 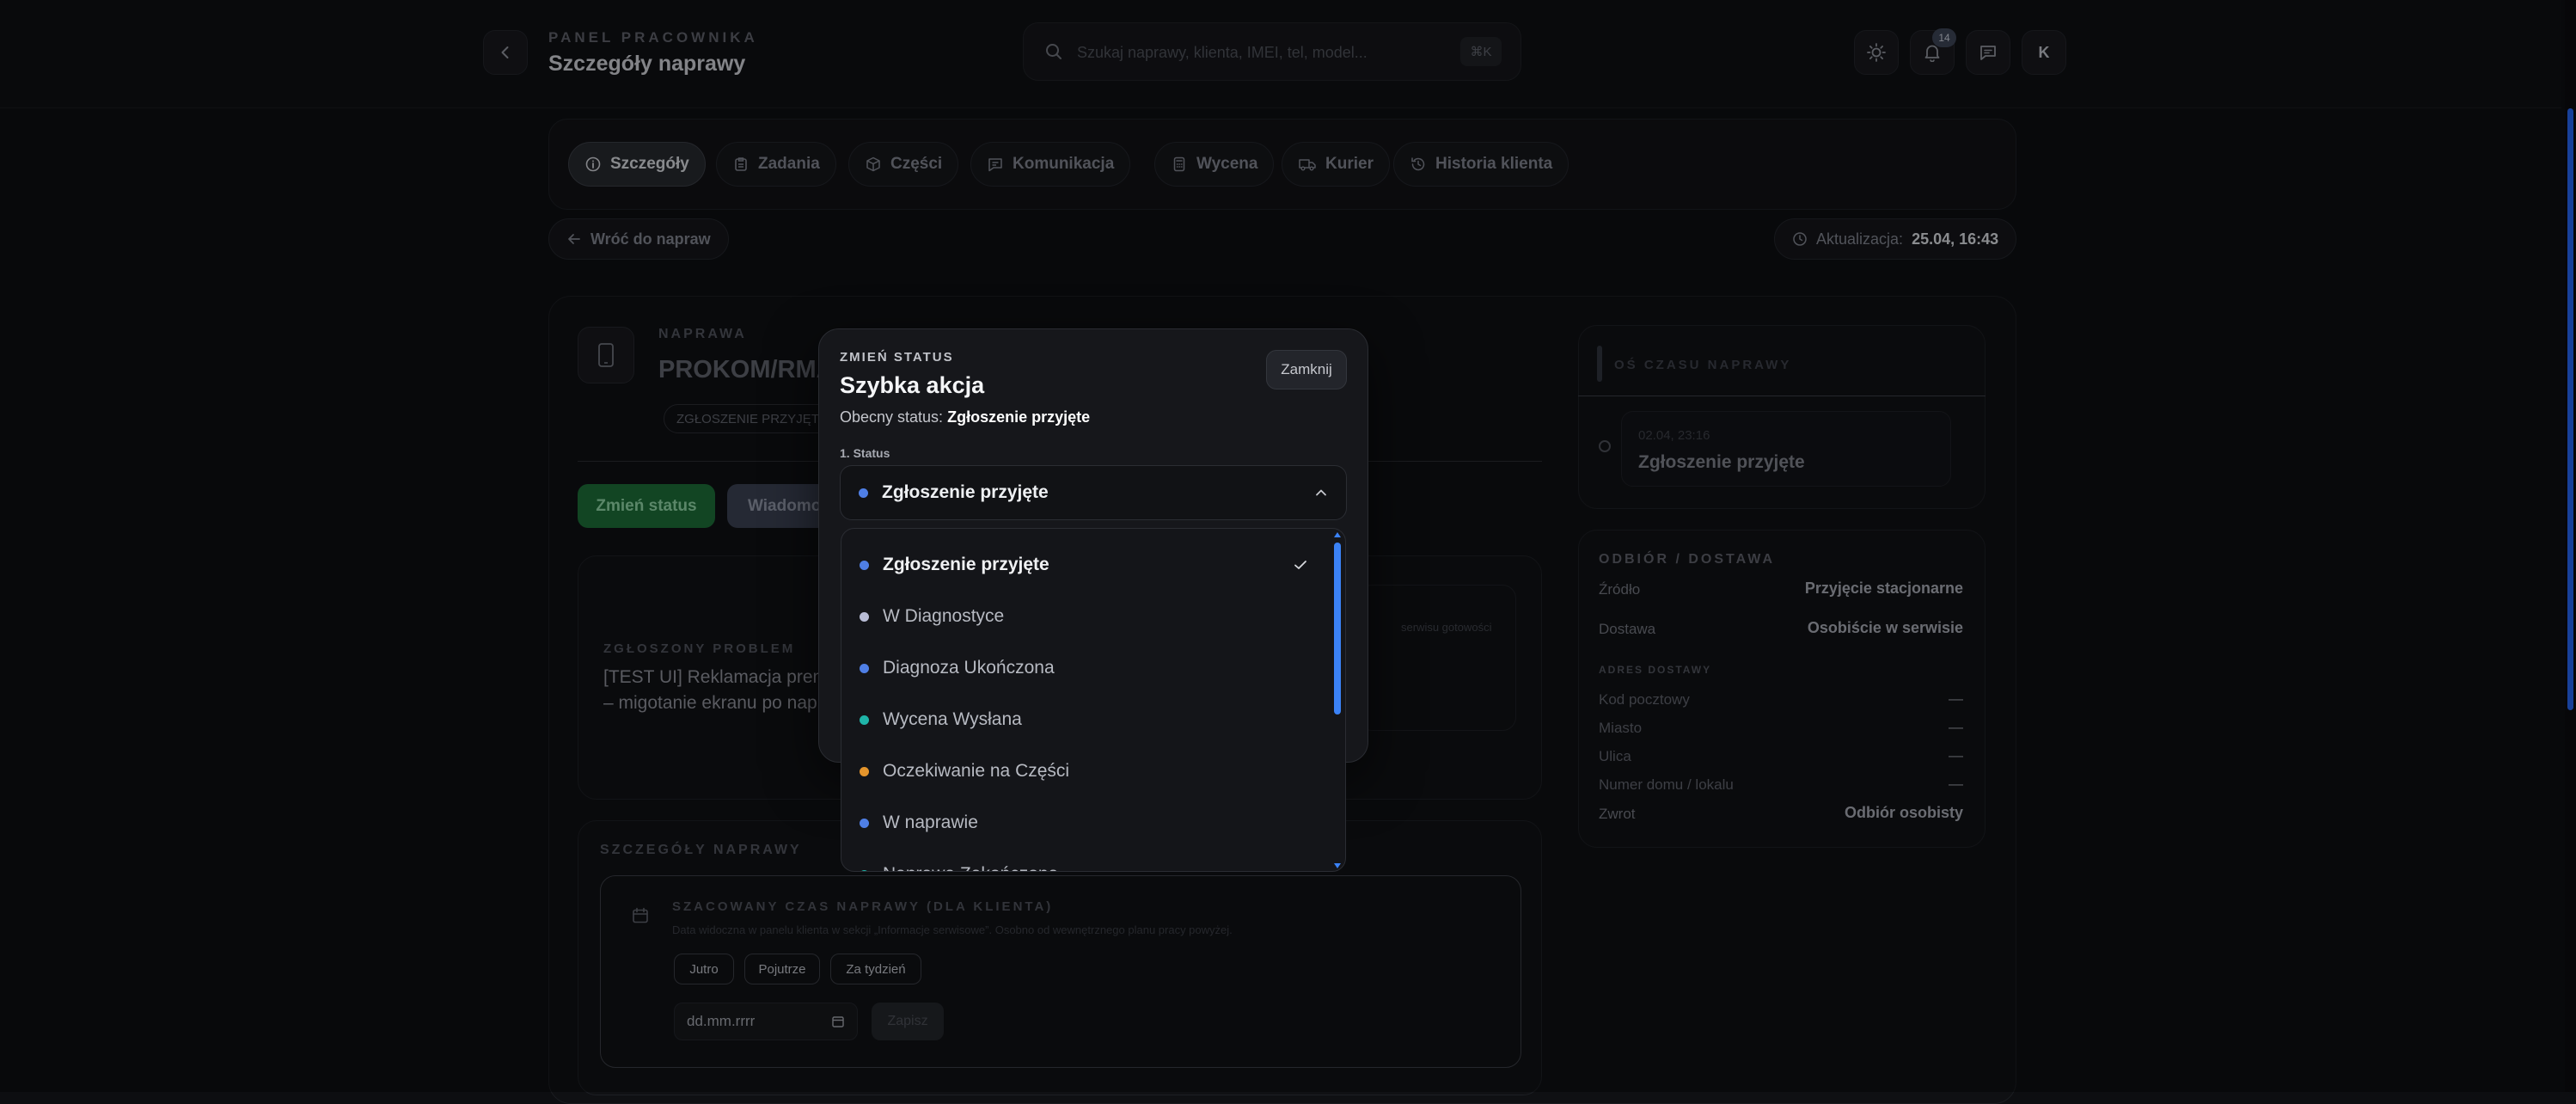 What do you see at coordinates (1337, 865) in the screenshot?
I see `scroll-down-arrow-icon` at bounding box center [1337, 865].